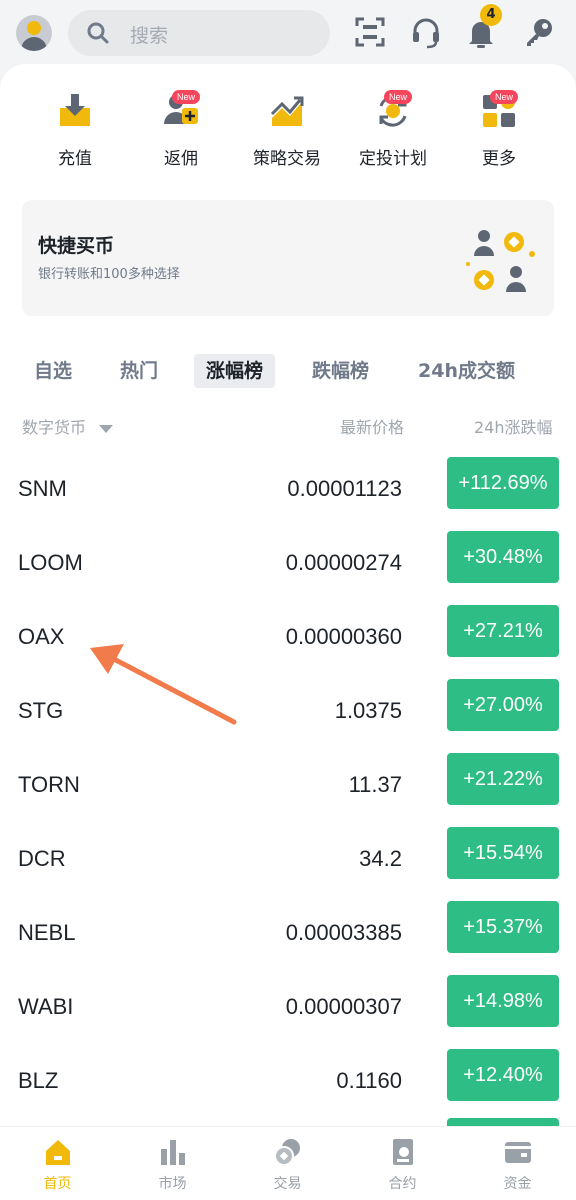  Describe the element at coordinates (42, 488) in the screenshot. I see `coin-symbol: SNM` at that location.